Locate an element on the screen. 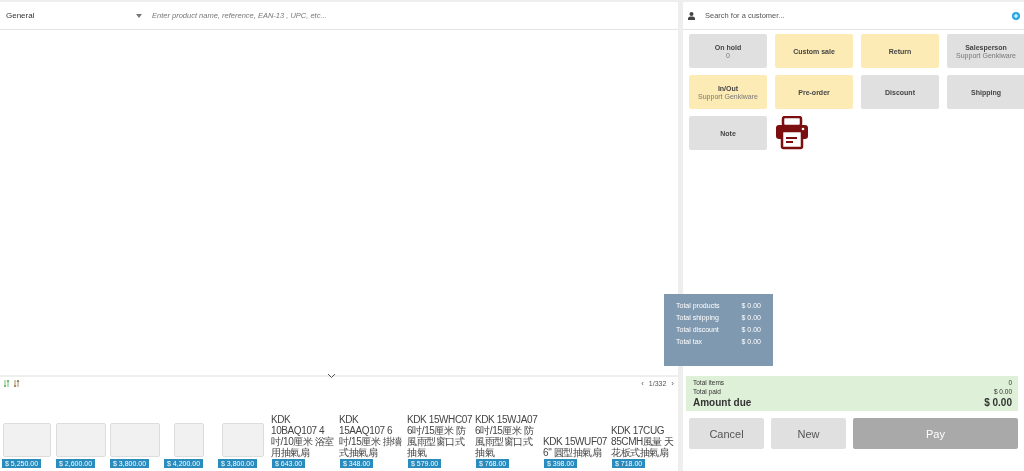 The width and height of the screenshot is (1024, 471). amount-due-value: $ 0.00 is located at coordinates (998, 402).